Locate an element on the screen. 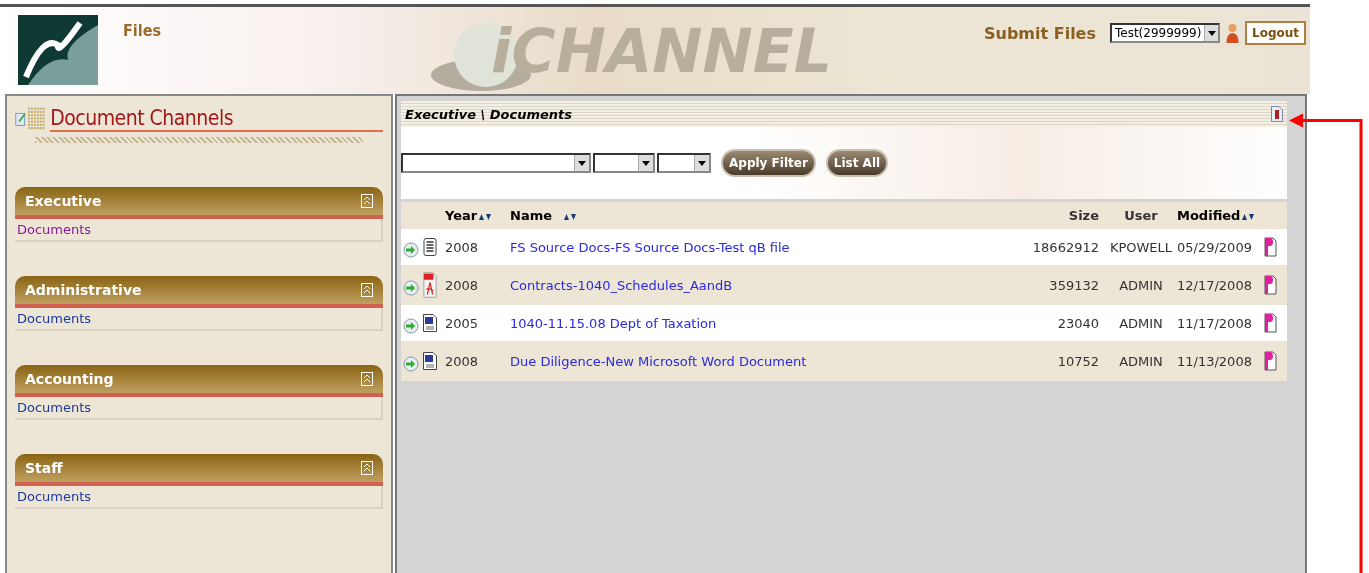  column-header: User is located at coordinates (1141, 215).